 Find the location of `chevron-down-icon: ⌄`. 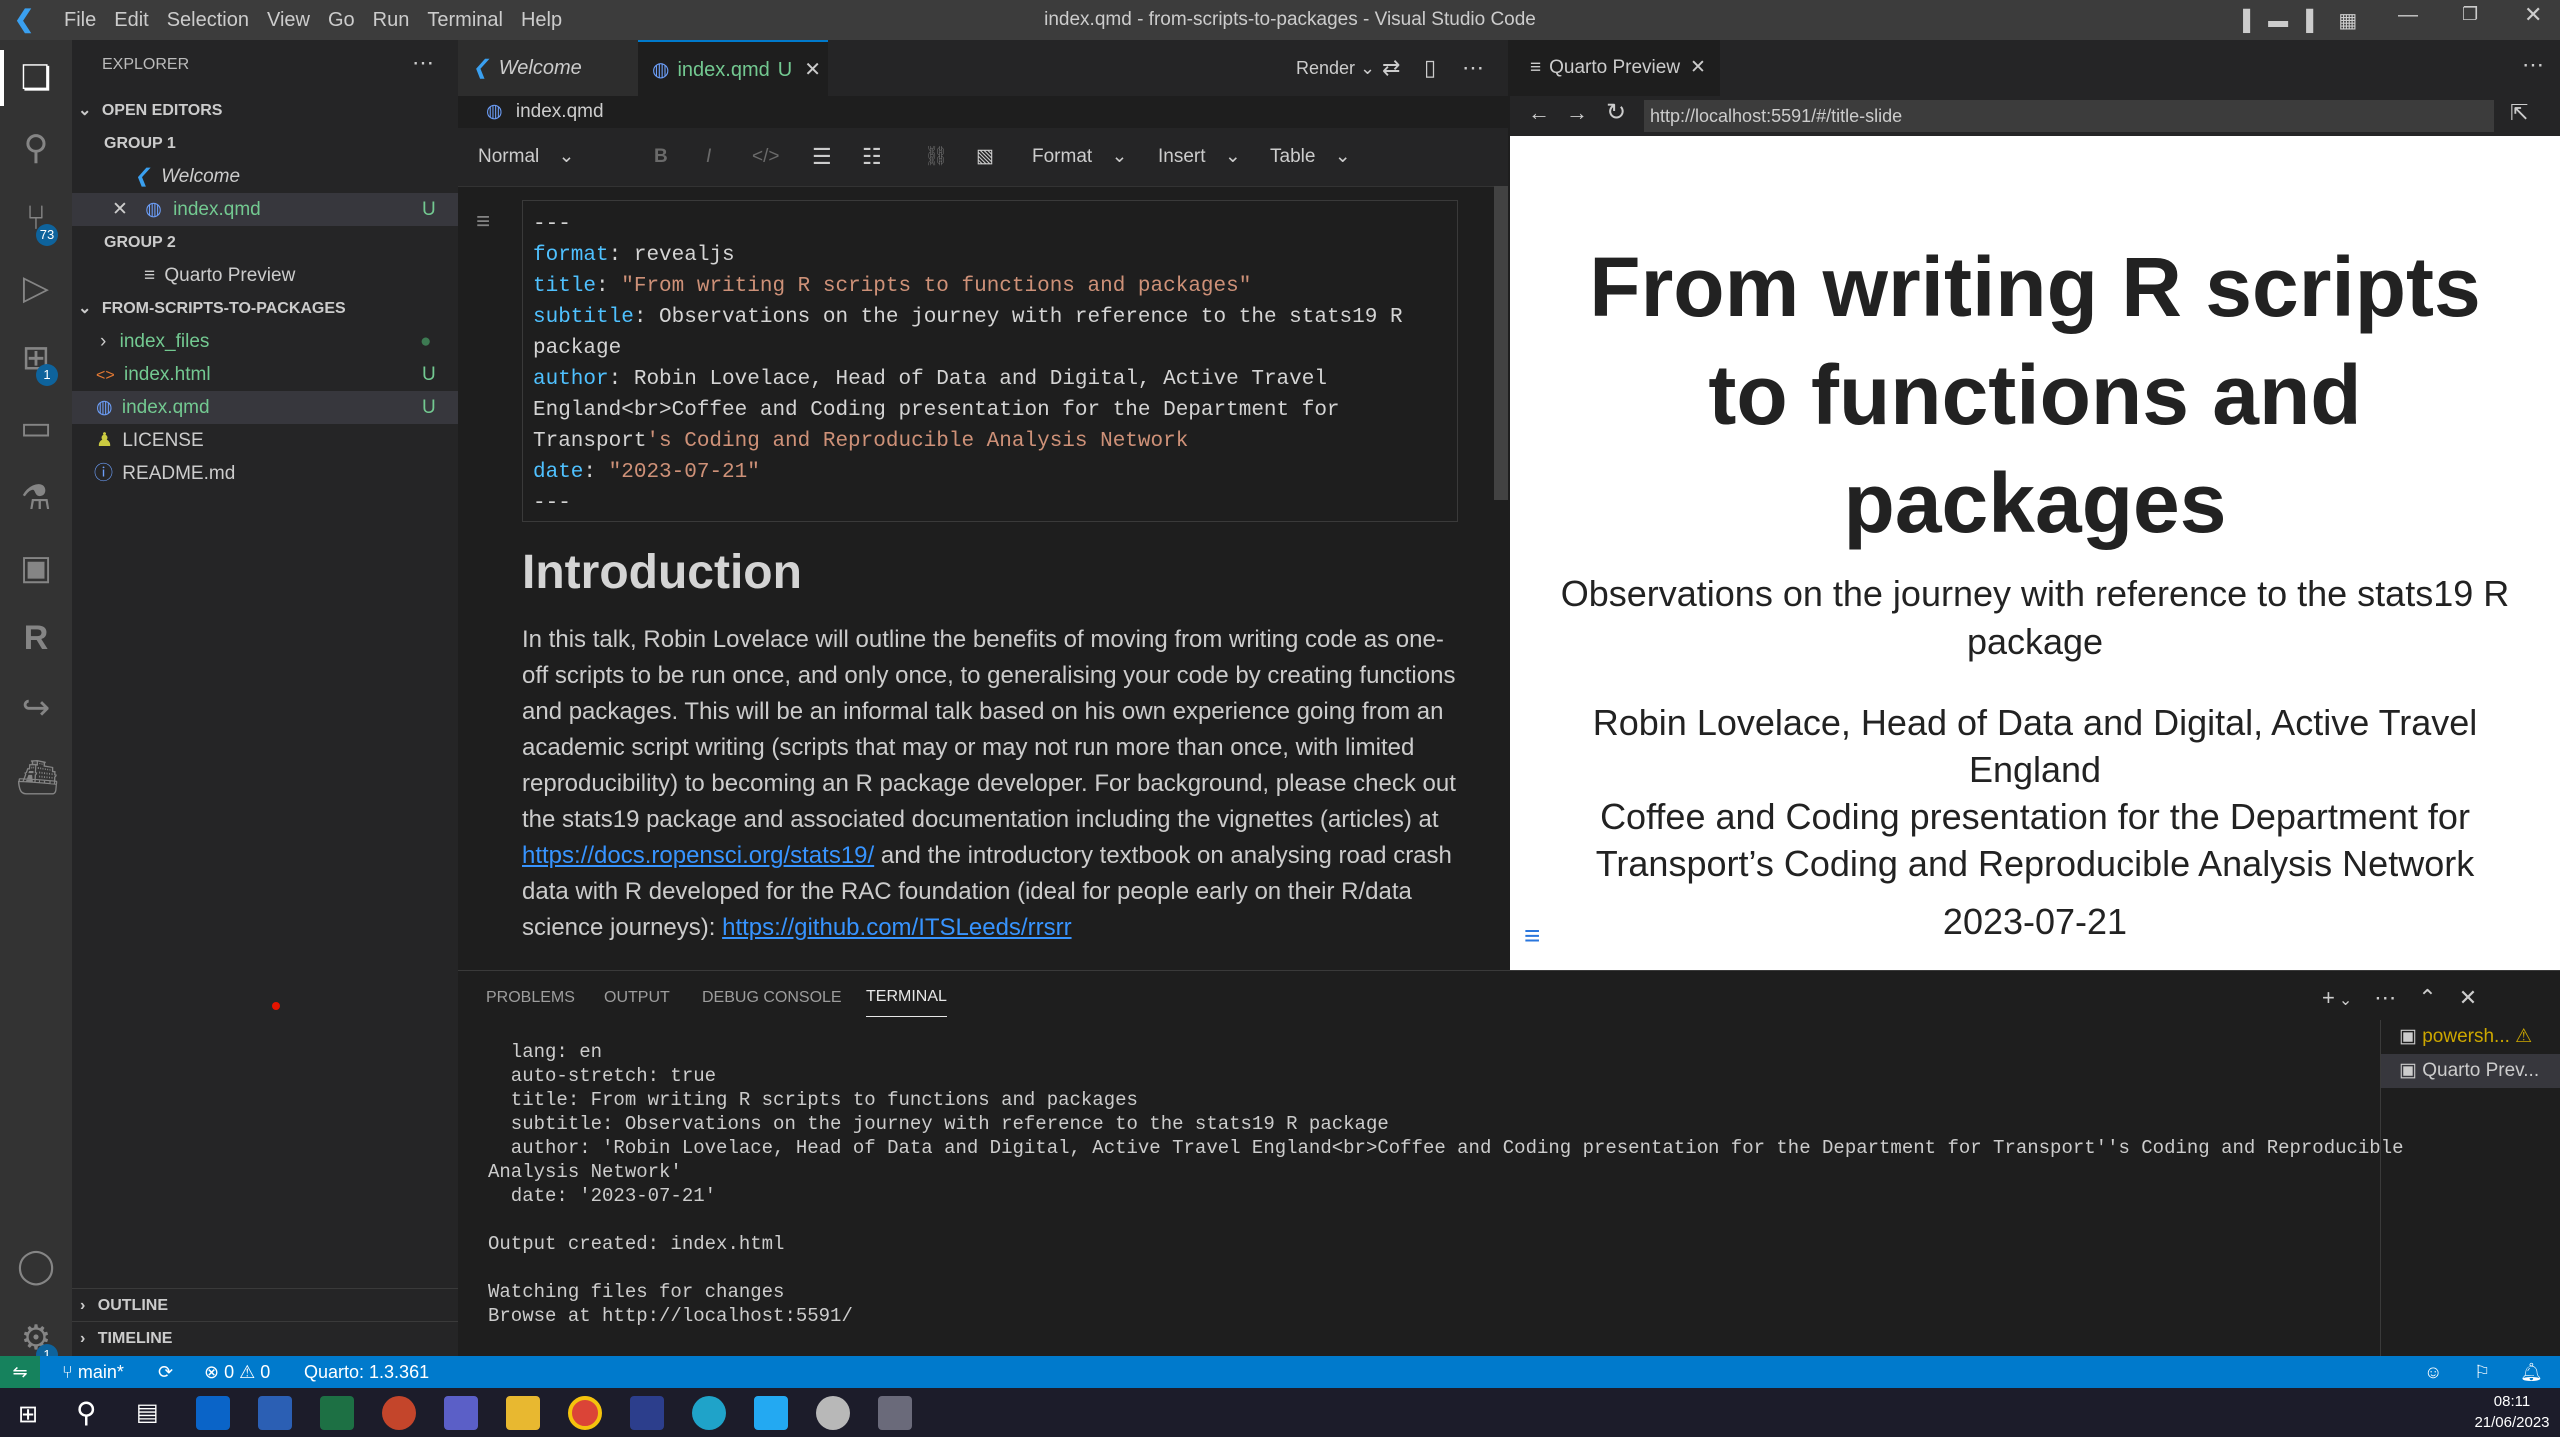

chevron-down-icon: ⌄ is located at coordinates (2345, 1000).